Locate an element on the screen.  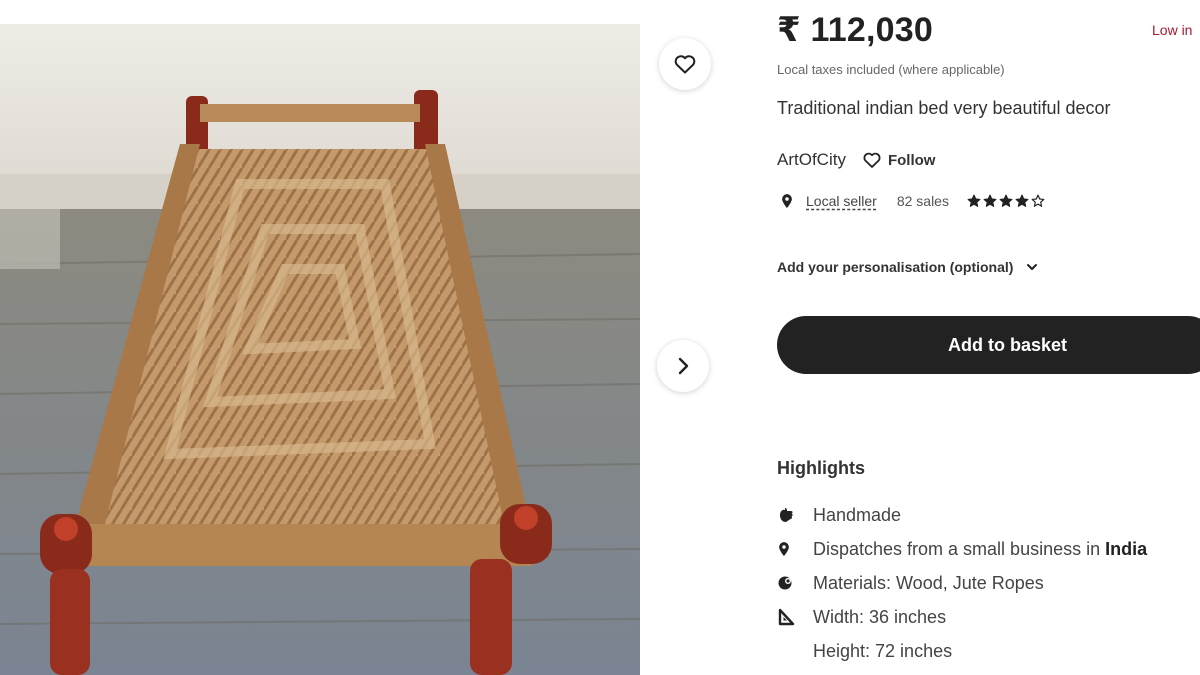
highlight-text: Width: 36 inches is located at coordinates (880, 616).